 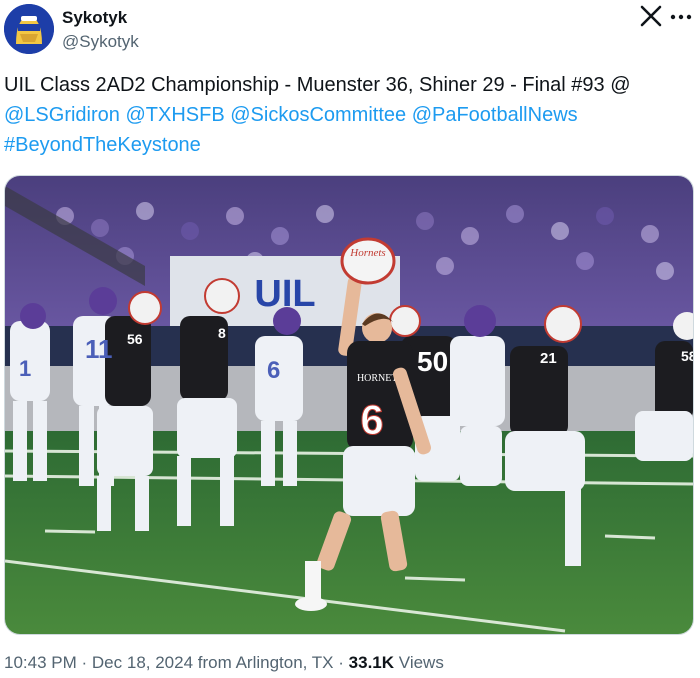 I want to click on masked-mascot-avatar-icon, so click(x=29, y=29).